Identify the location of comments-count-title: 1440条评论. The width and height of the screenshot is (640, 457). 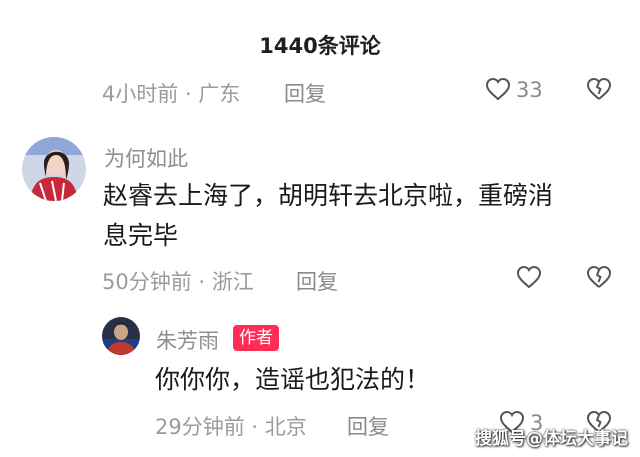
(320, 46).